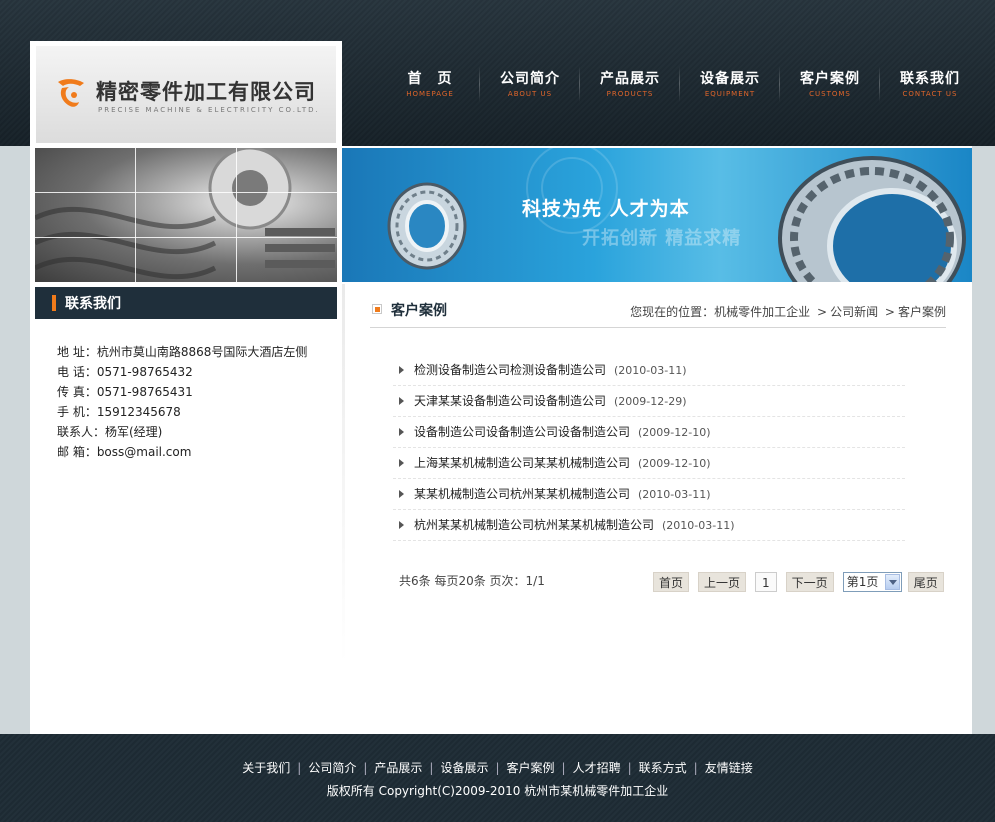  I want to click on case-title: 上海某某机械制造公司某某机械制造公司, so click(522, 463).